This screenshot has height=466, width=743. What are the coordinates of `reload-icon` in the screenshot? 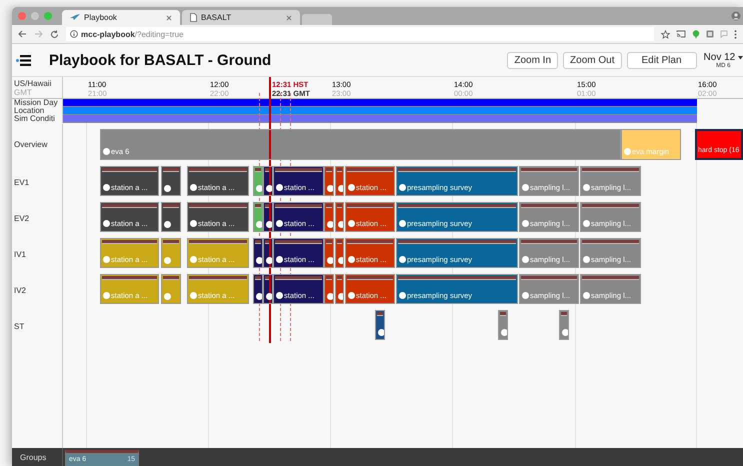 It's located at (54, 34).